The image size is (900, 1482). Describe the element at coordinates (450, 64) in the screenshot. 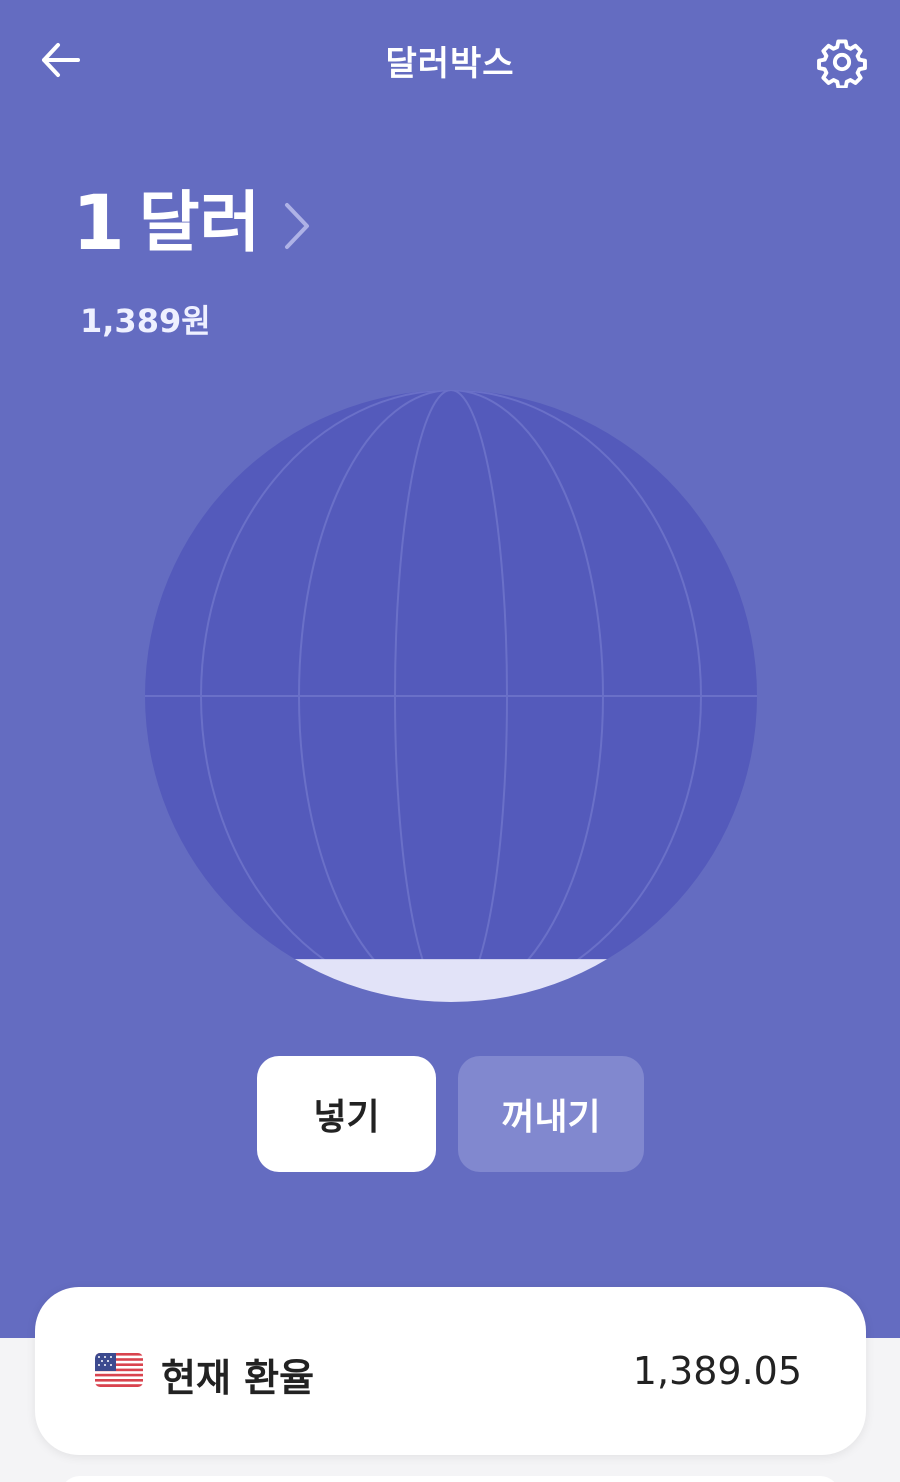

I see `page-title: 달러박스` at that location.